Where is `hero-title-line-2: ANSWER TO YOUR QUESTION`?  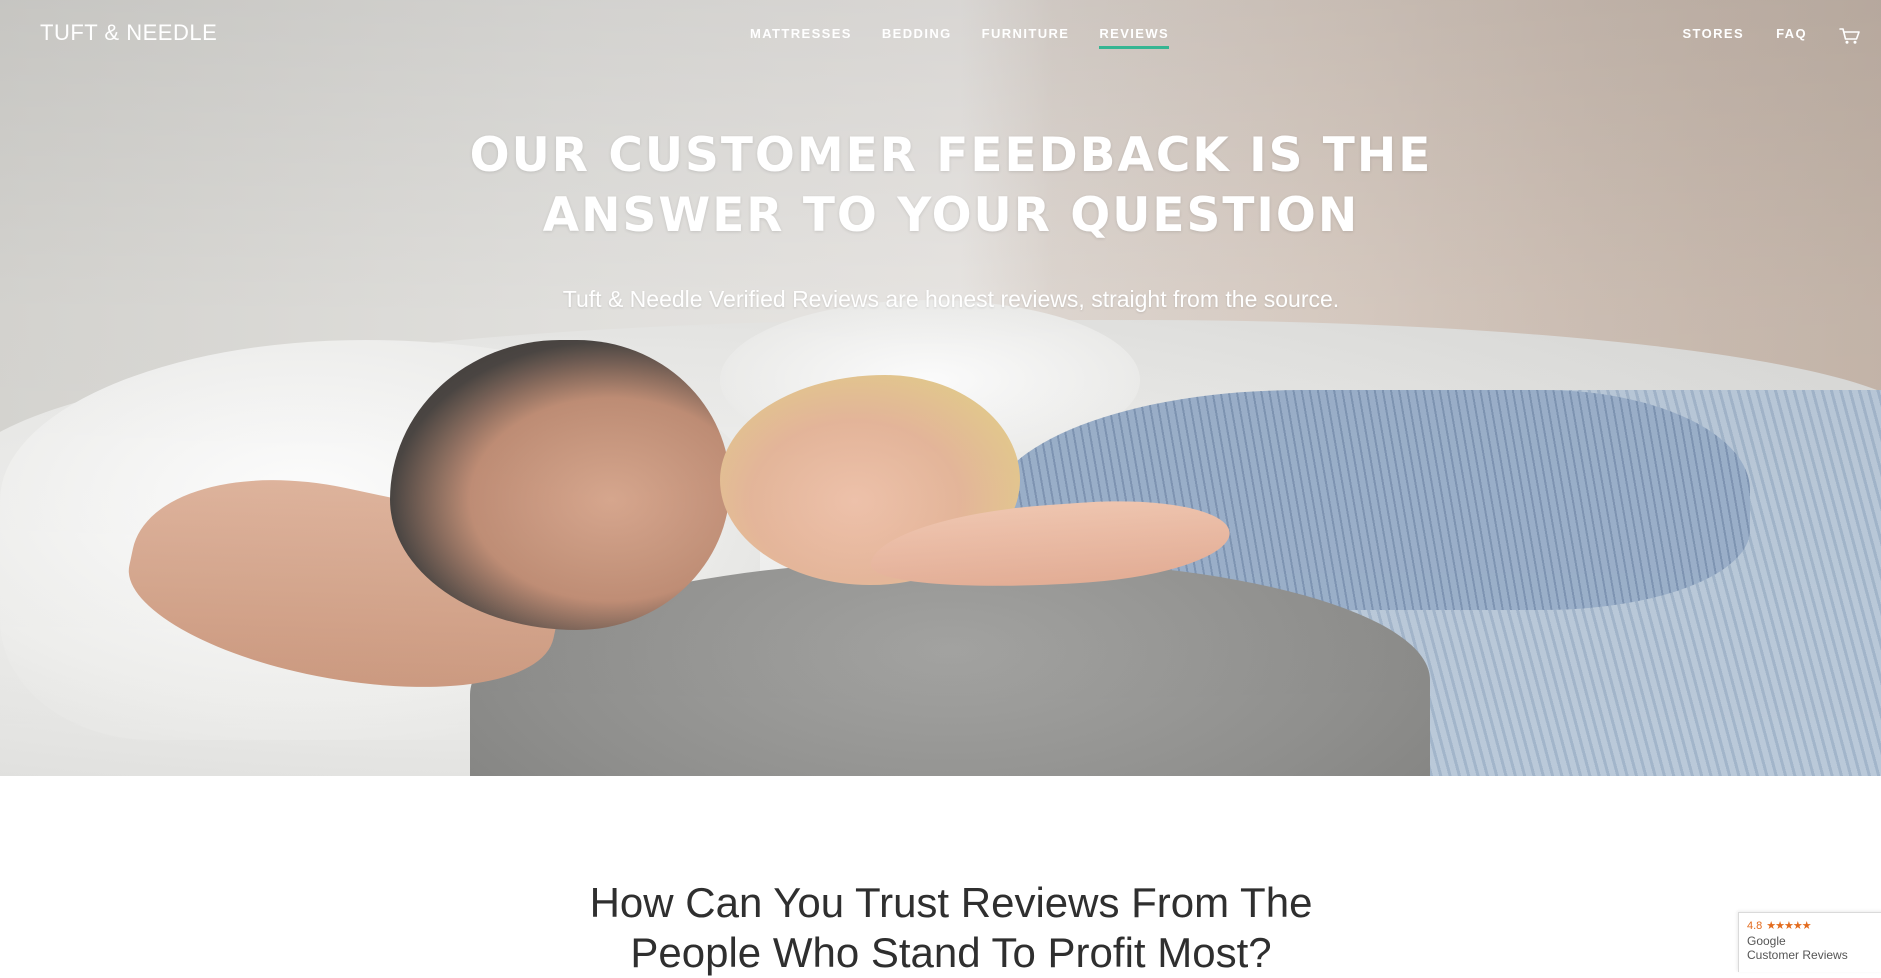
hero-title-line-2: ANSWER TO YOUR QUESTION is located at coordinates (951, 215).